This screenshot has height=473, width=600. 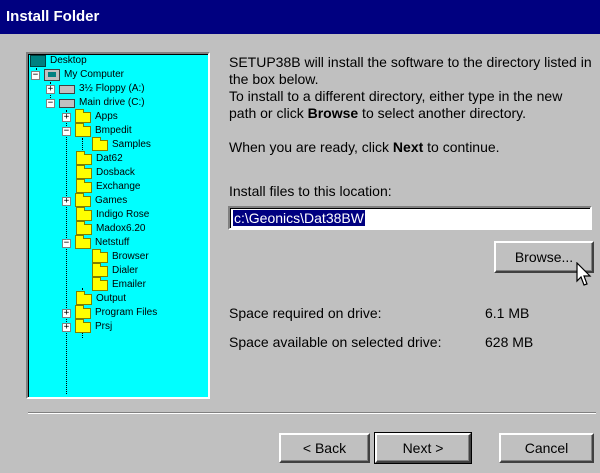 What do you see at coordinates (67, 89) in the screenshot?
I see `floppy-drive-icon` at bounding box center [67, 89].